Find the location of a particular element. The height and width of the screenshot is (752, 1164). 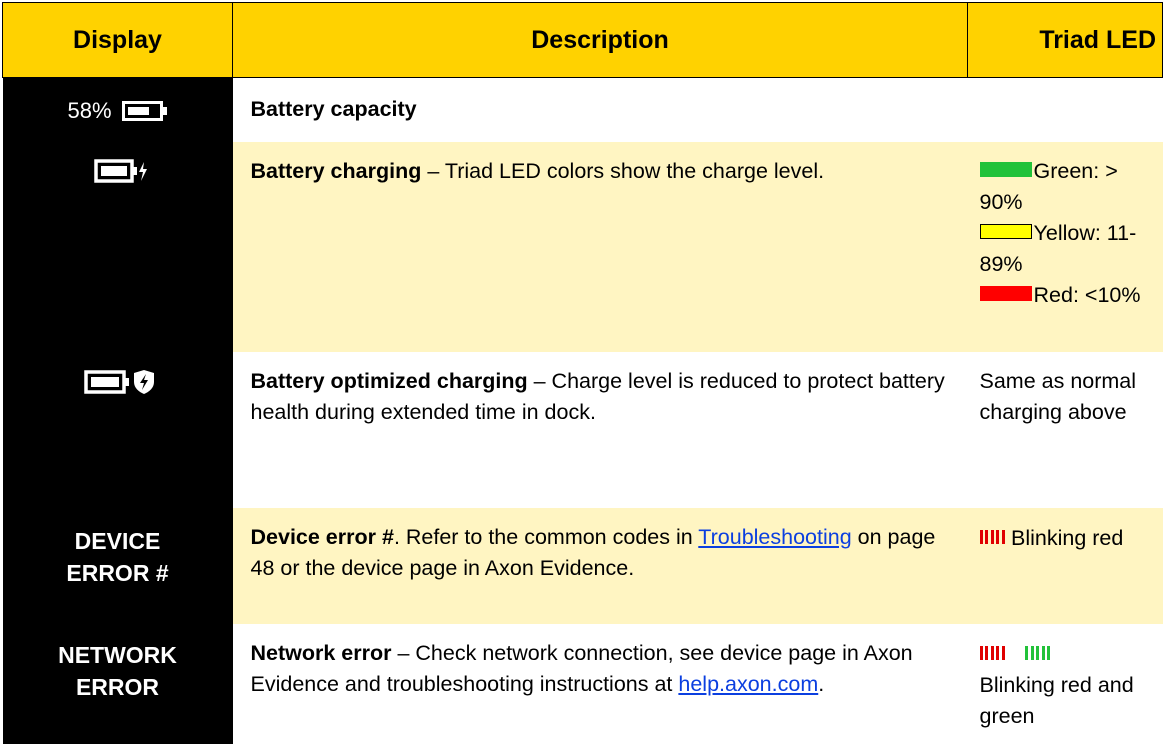

green-swatch is located at coordinates (1005, 169).